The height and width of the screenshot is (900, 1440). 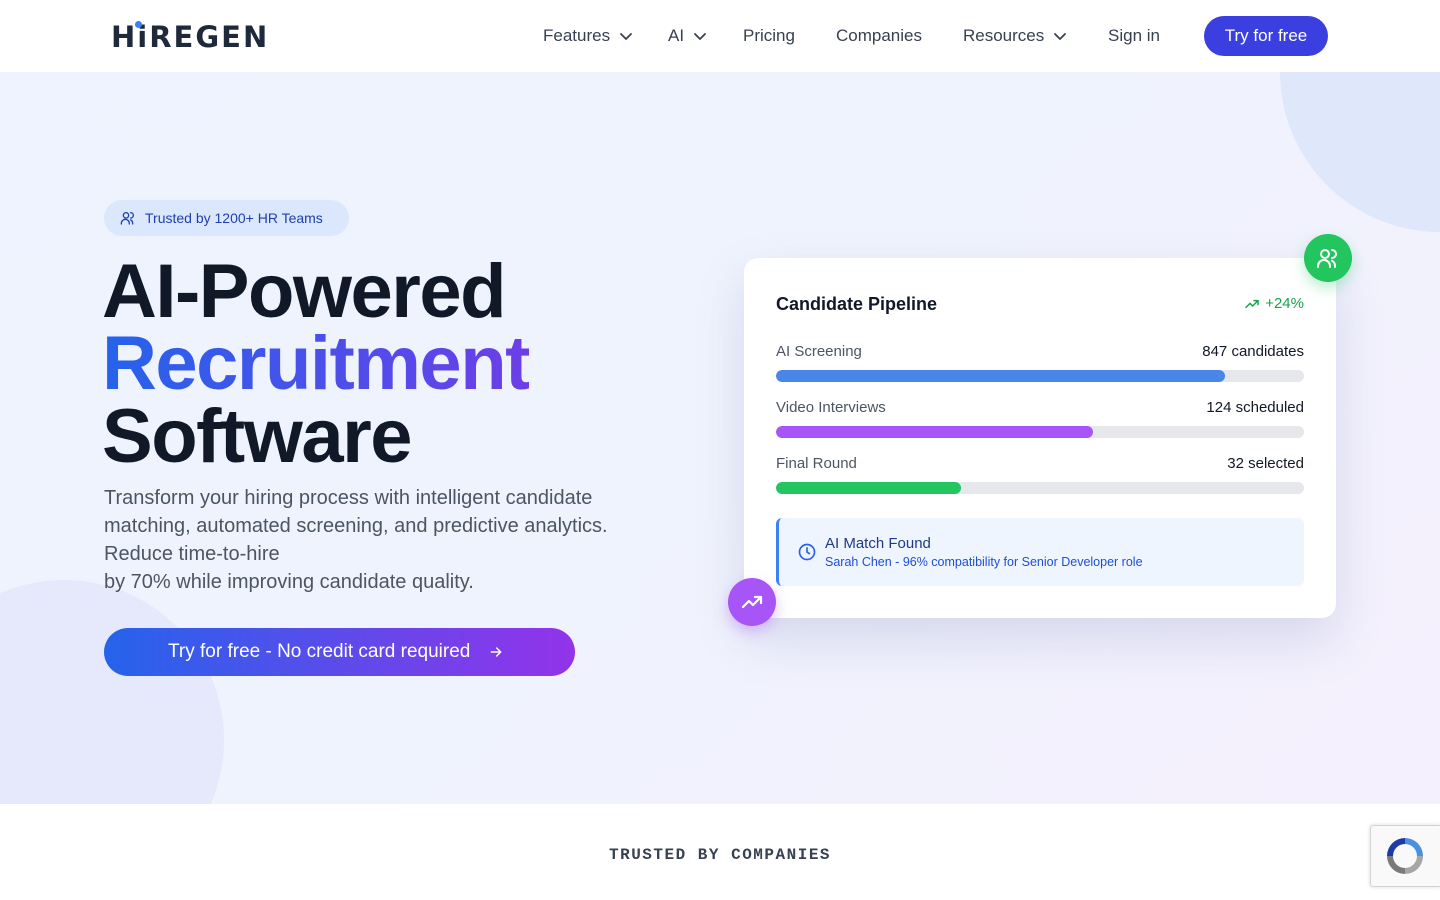 What do you see at coordinates (831, 407) in the screenshot?
I see `stage-label: Video Interviews` at bounding box center [831, 407].